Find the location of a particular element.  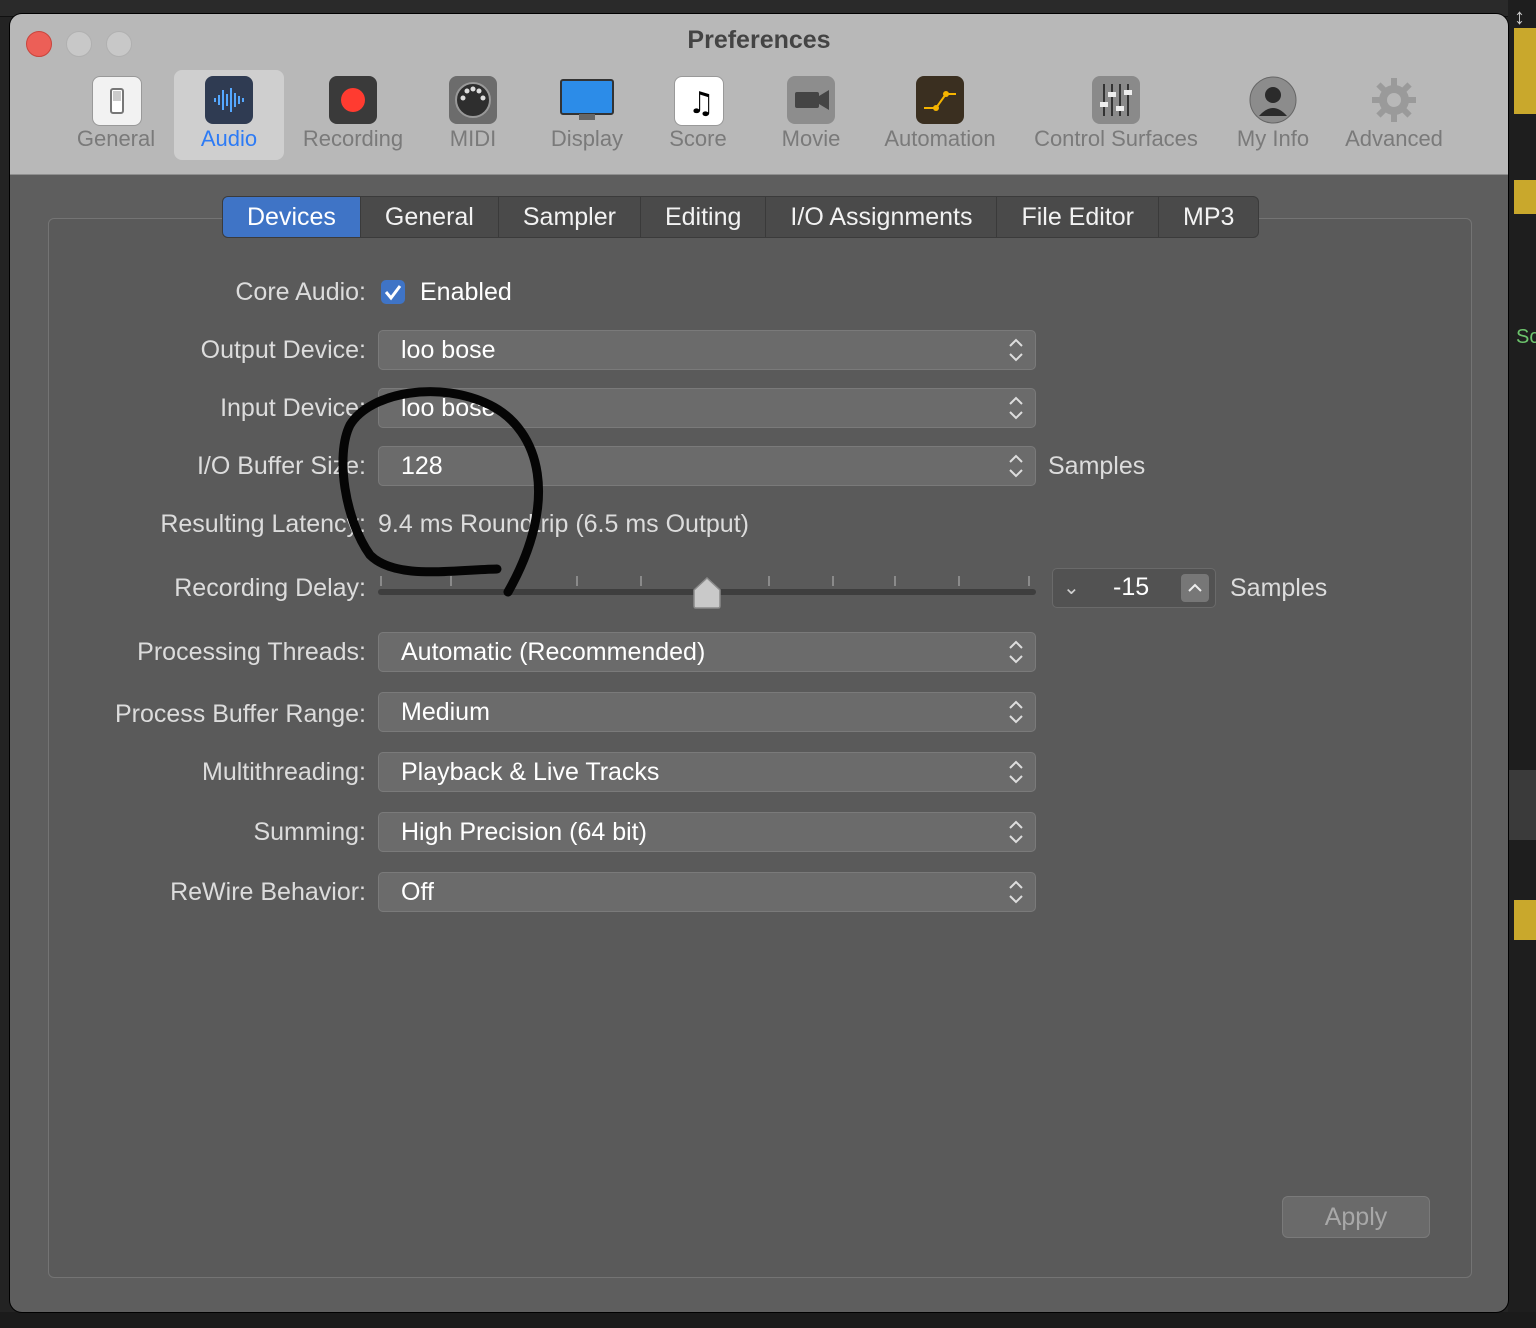

core-audio-label: Core Audio: is located at coordinates (300, 292).